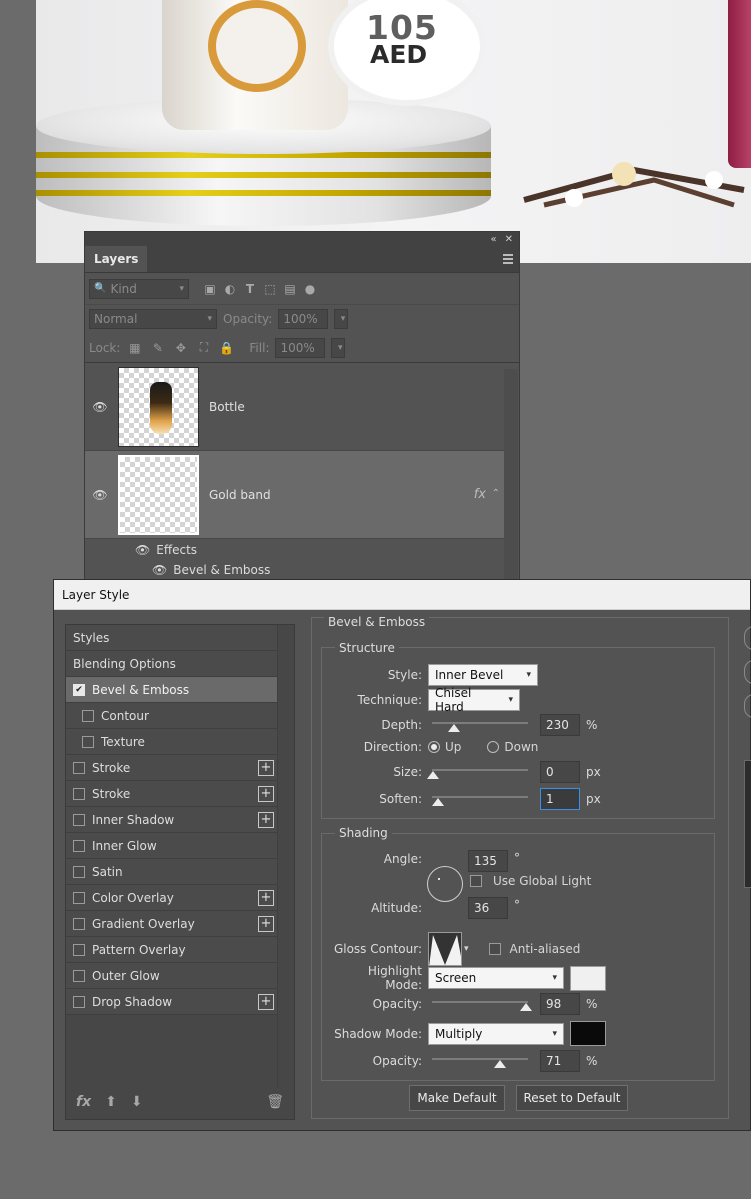 This screenshot has width=751, height=1199. I want to click on highlight-opacity-input: 98, so click(560, 1004).